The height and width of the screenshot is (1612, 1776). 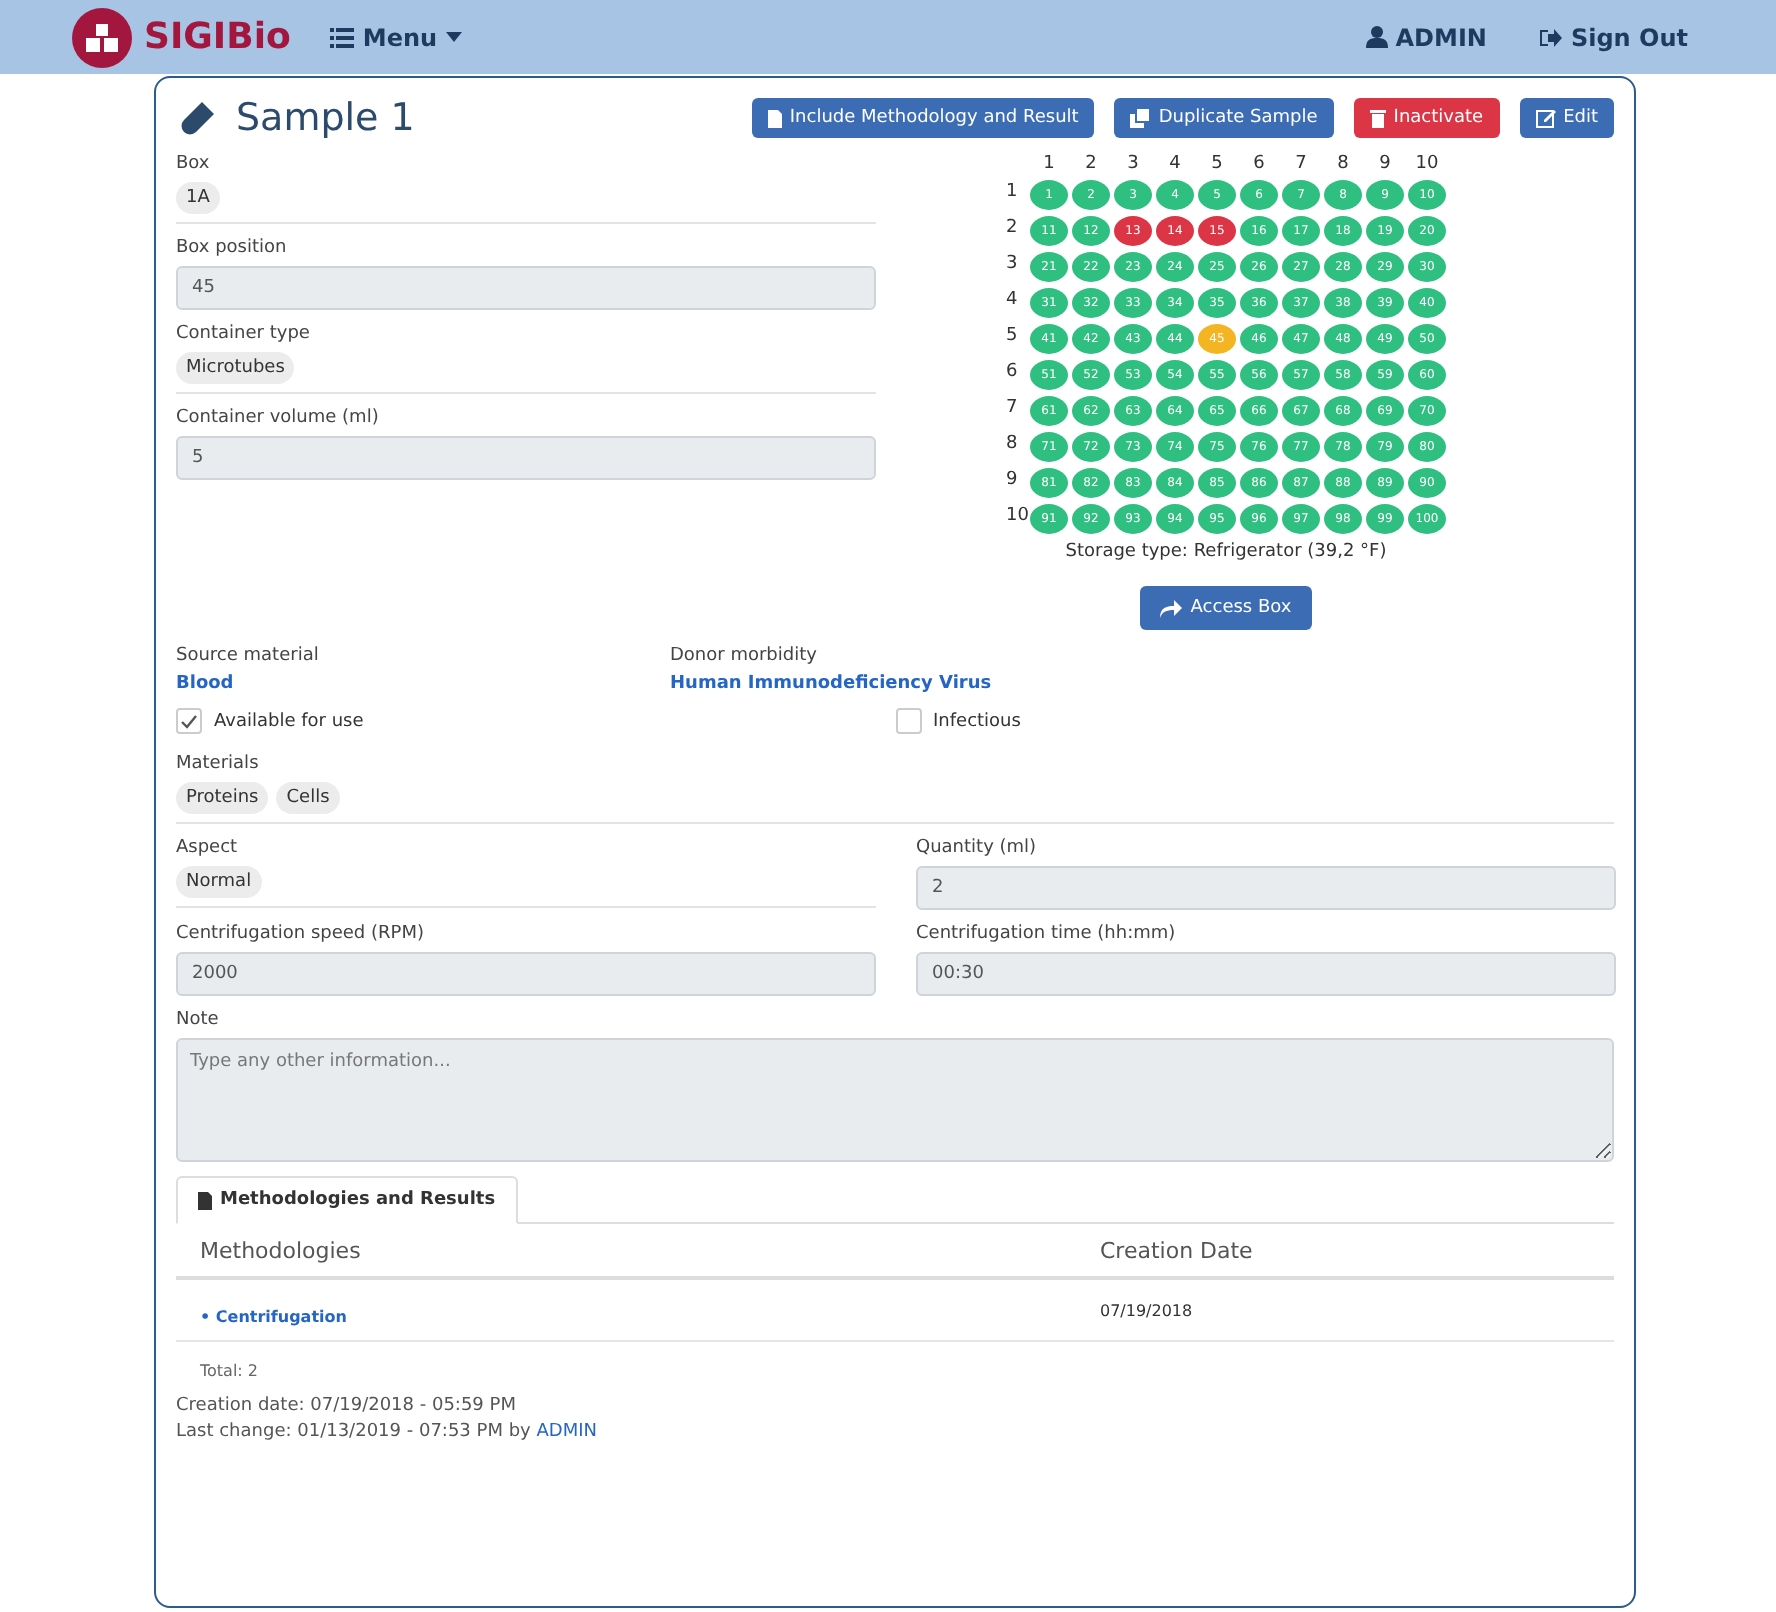 I want to click on column-number: 2, so click(x=1091, y=164).